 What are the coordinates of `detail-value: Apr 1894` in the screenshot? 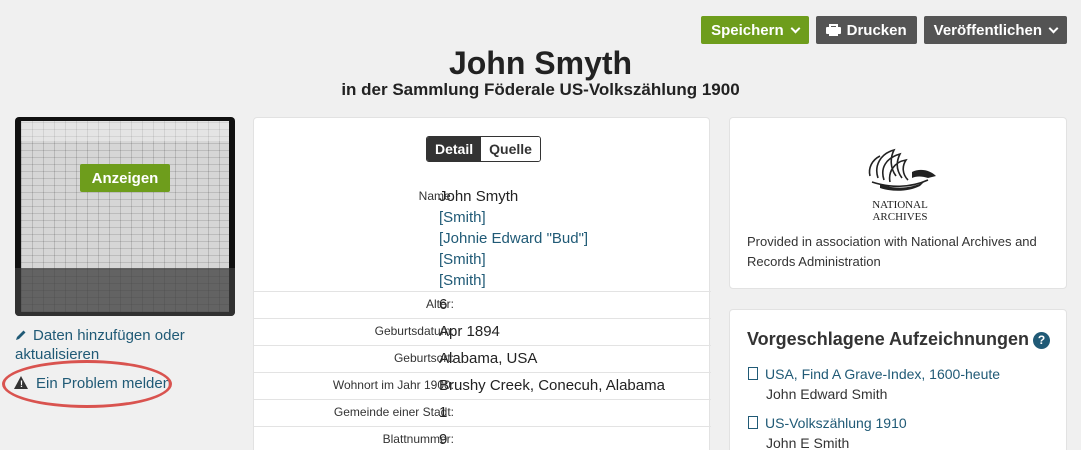 It's located at (469, 331).